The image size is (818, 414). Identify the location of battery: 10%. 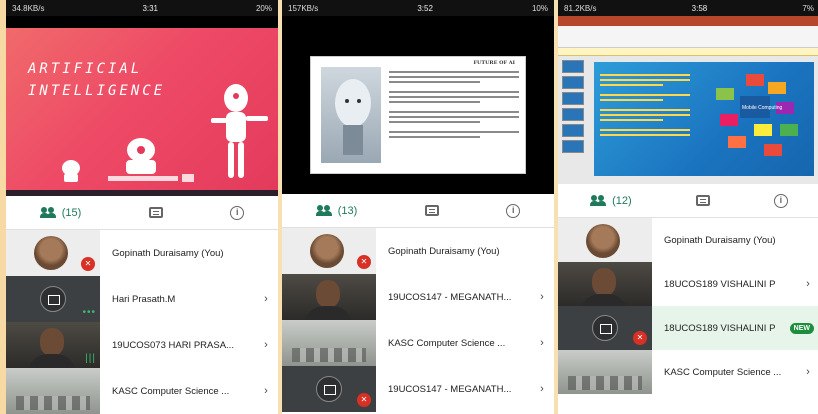
(539, 8).